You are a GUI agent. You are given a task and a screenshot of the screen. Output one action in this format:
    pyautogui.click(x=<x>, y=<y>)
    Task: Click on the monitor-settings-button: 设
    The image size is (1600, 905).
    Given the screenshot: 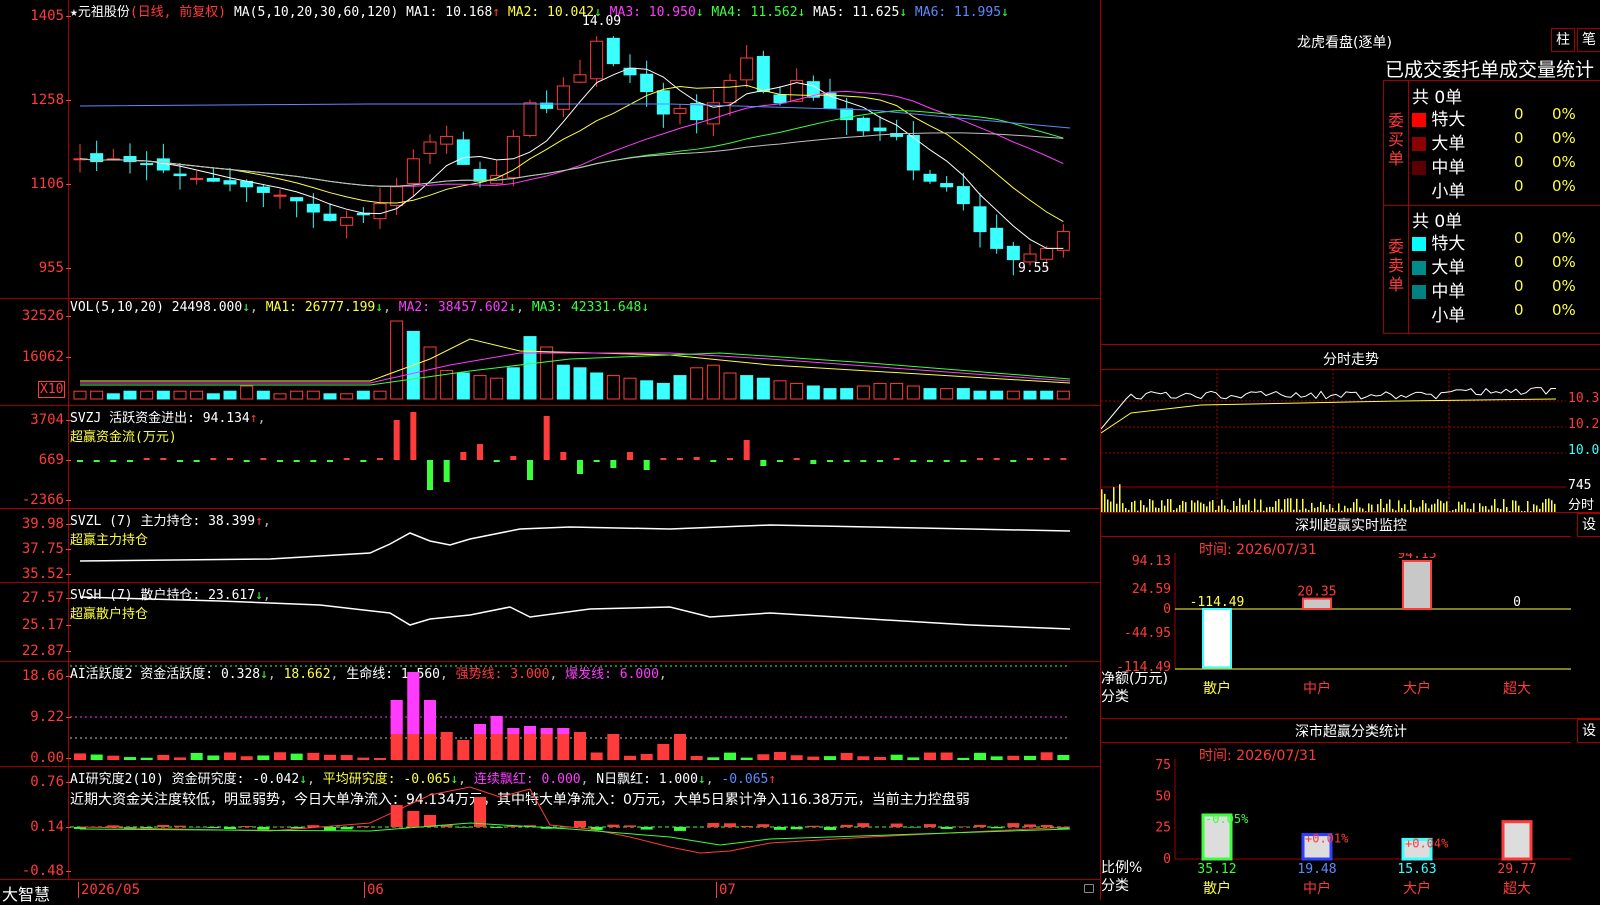 What is the action you would take?
    pyautogui.click(x=1588, y=525)
    